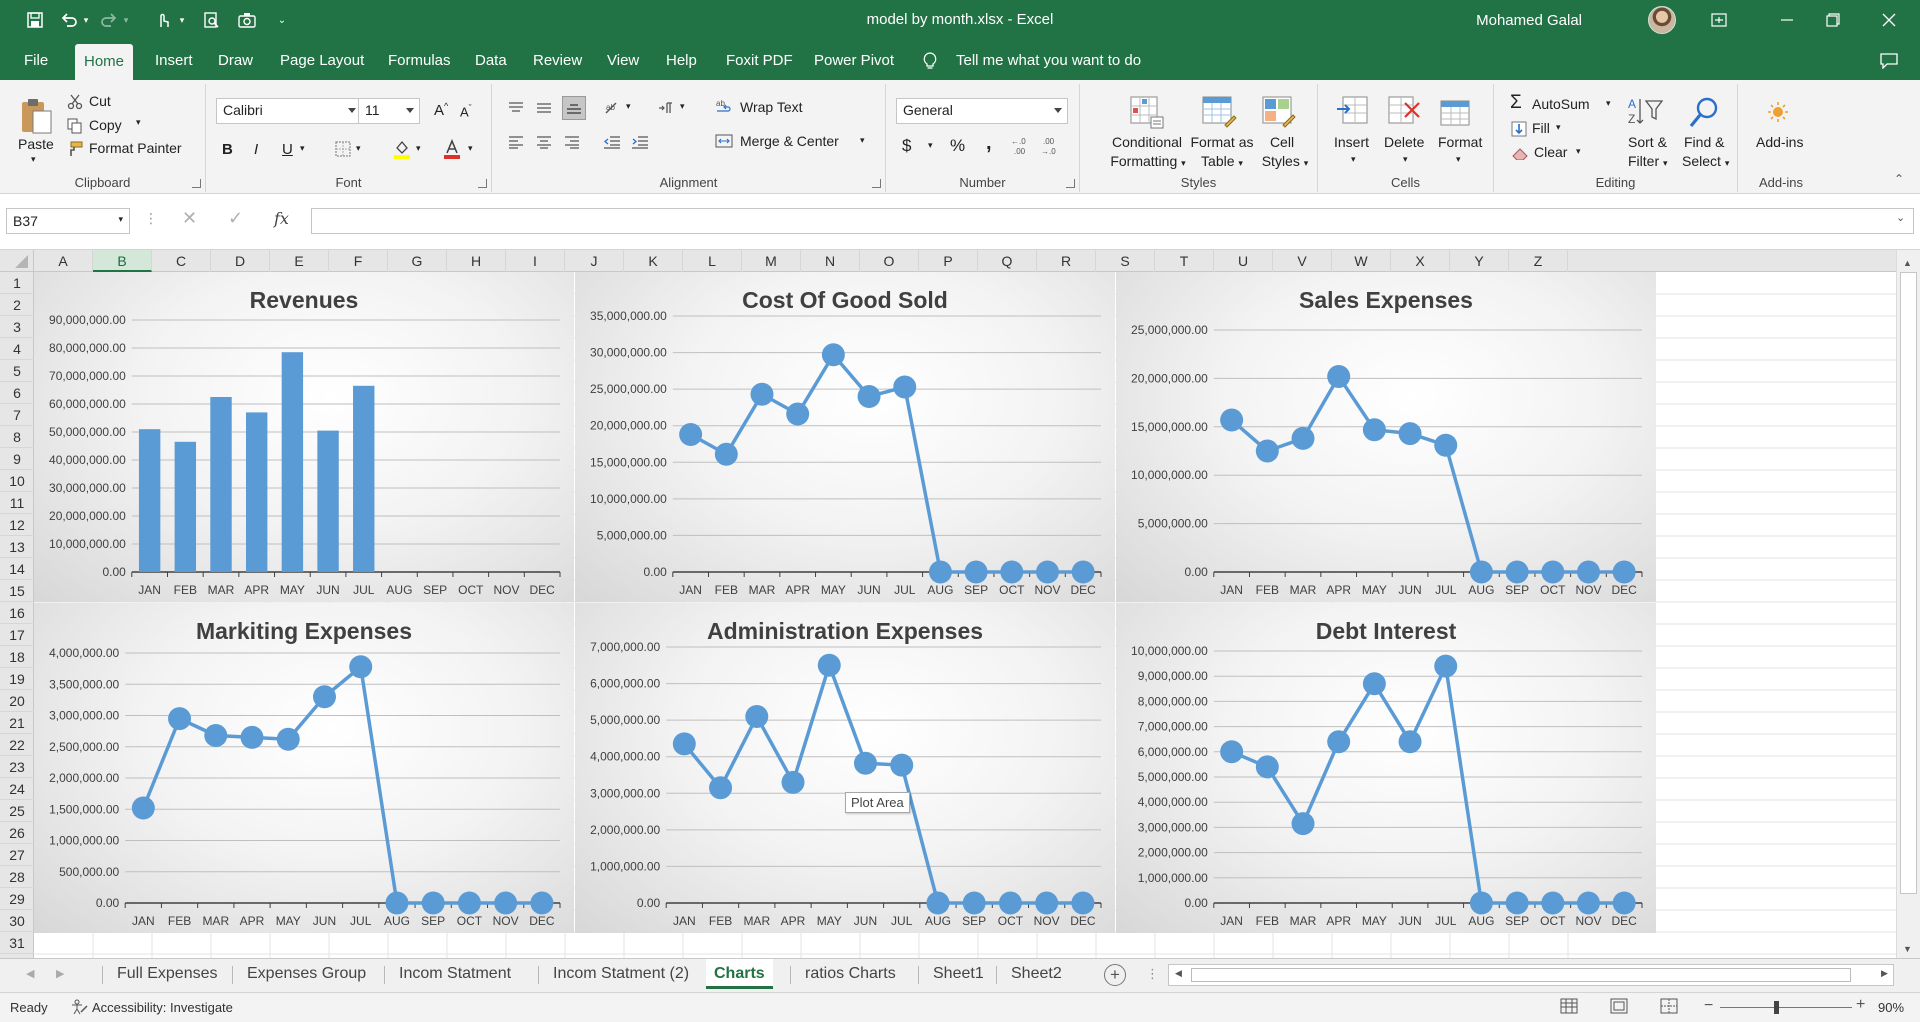 The width and height of the screenshot is (1920, 1022). What do you see at coordinates (418, 148) in the screenshot?
I see `fill-color-dropdown-icon: ▾` at bounding box center [418, 148].